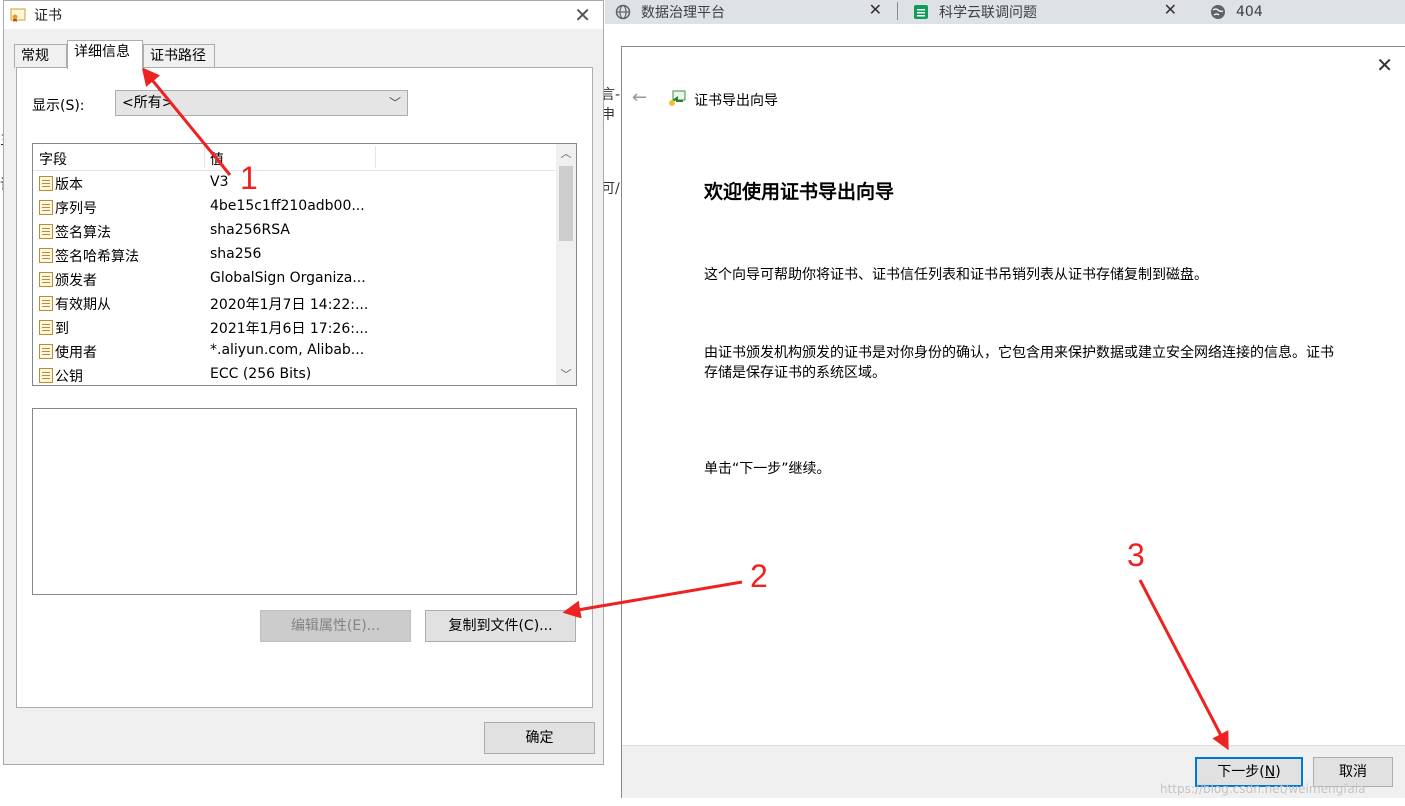  What do you see at coordinates (683, 13) in the screenshot?
I see `browser-tab-title: 数据治理平台` at bounding box center [683, 13].